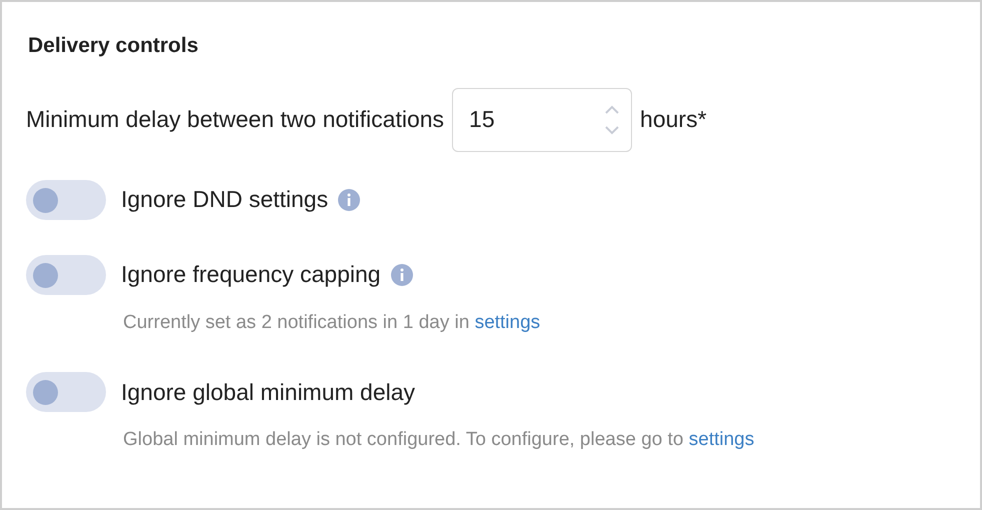 The height and width of the screenshot is (510, 982). Describe the element at coordinates (612, 120) in the screenshot. I see `spinner-icon` at that location.